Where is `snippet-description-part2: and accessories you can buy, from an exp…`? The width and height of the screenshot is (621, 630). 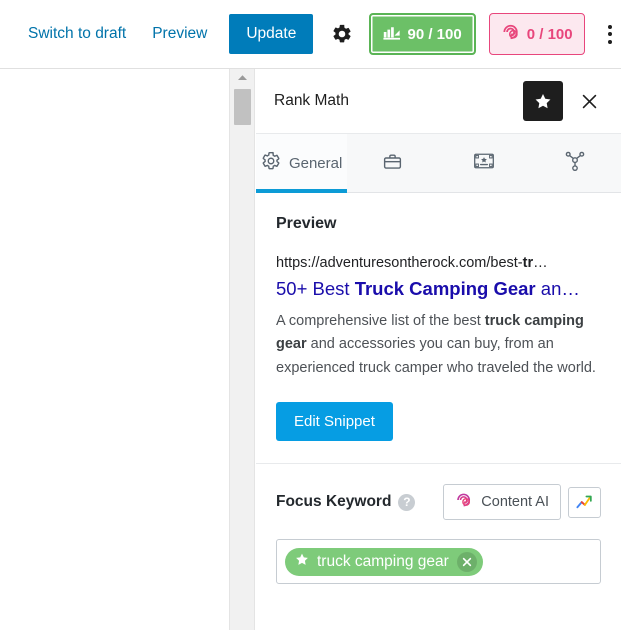
snippet-description-part2: and accessories you can buy, from an exp… is located at coordinates (436, 356).